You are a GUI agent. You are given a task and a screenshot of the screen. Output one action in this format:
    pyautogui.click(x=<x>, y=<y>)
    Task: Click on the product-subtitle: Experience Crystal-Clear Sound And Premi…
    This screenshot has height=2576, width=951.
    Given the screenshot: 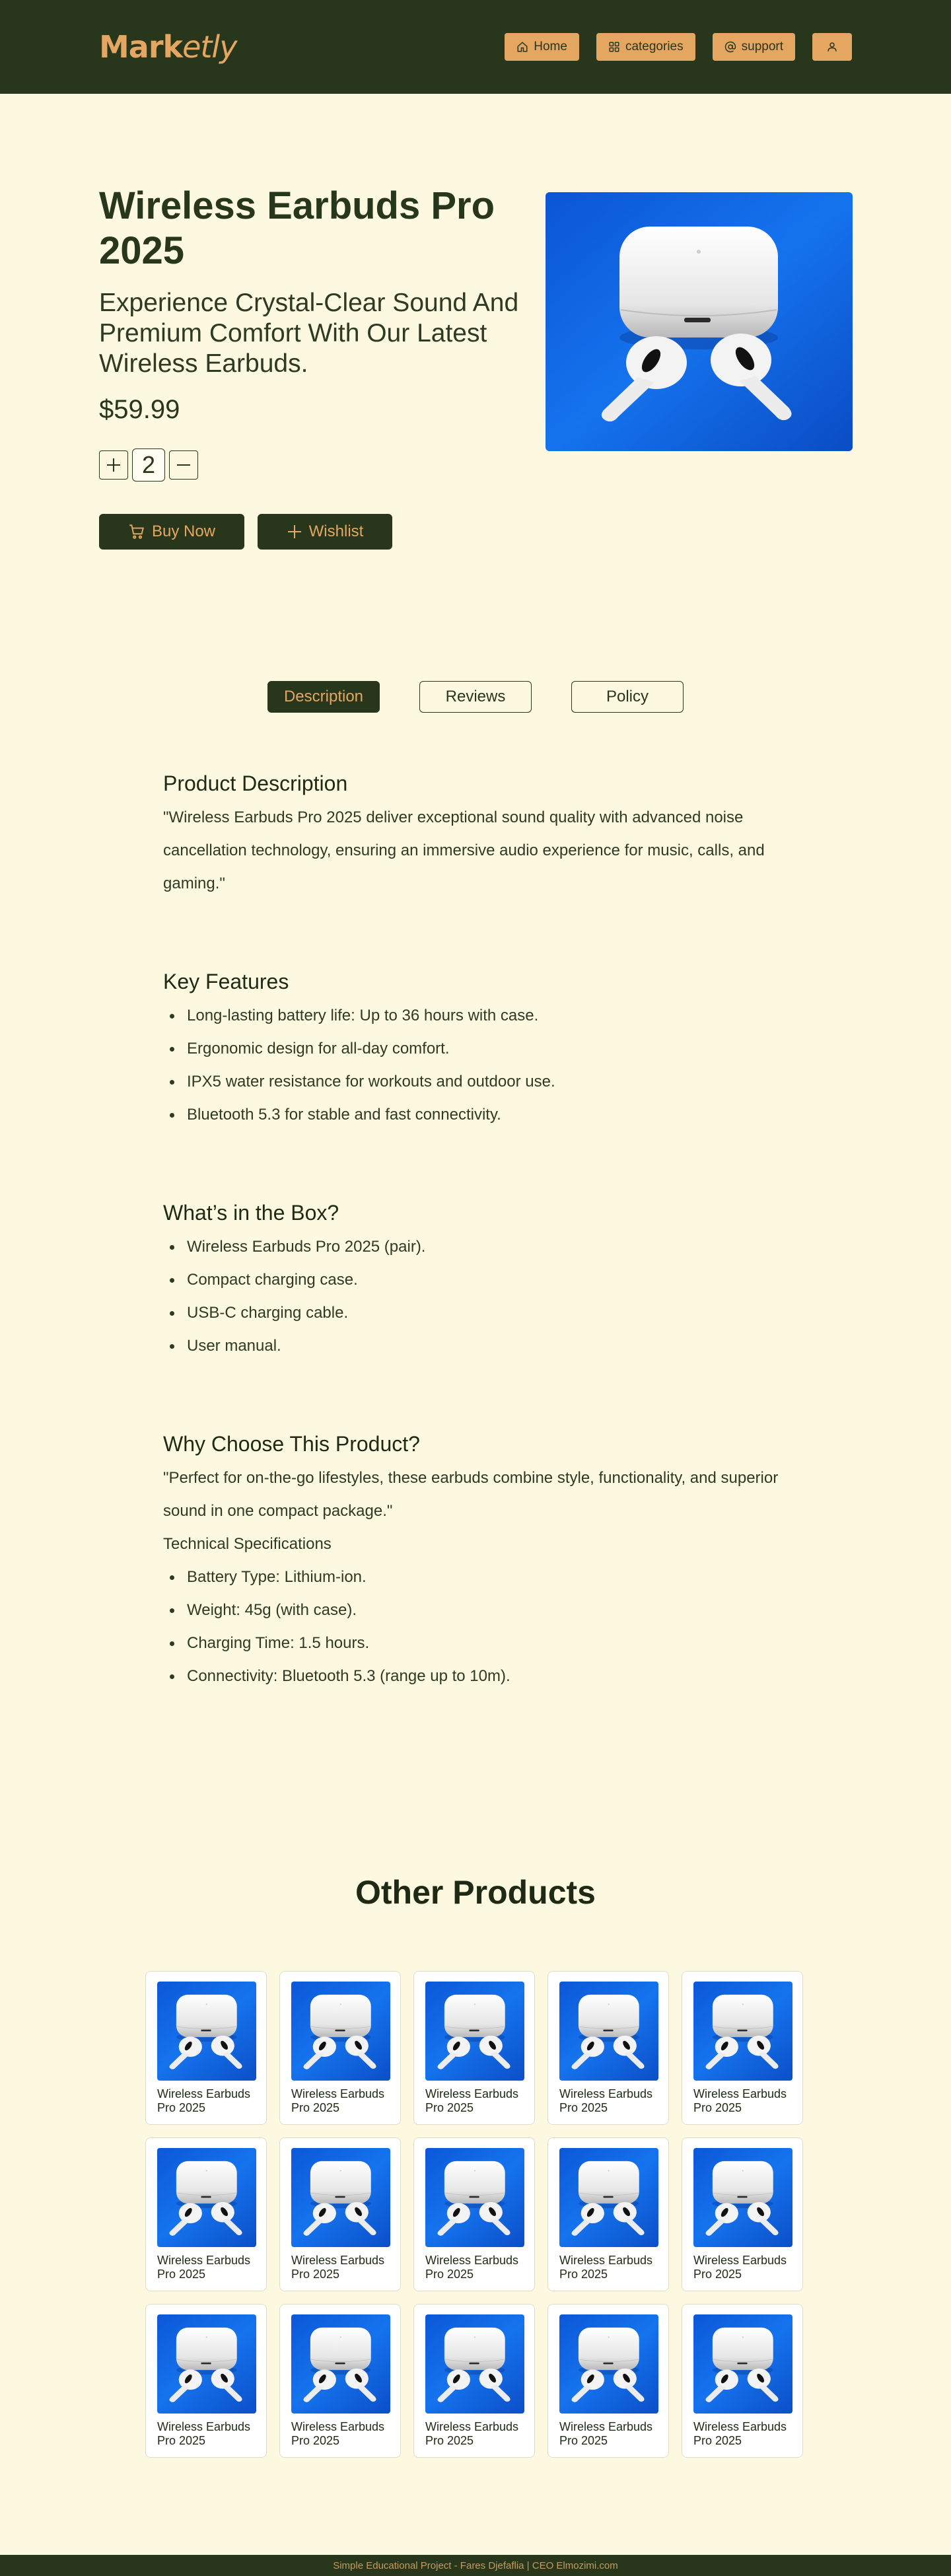 What is the action you would take?
    pyautogui.click(x=309, y=333)
    